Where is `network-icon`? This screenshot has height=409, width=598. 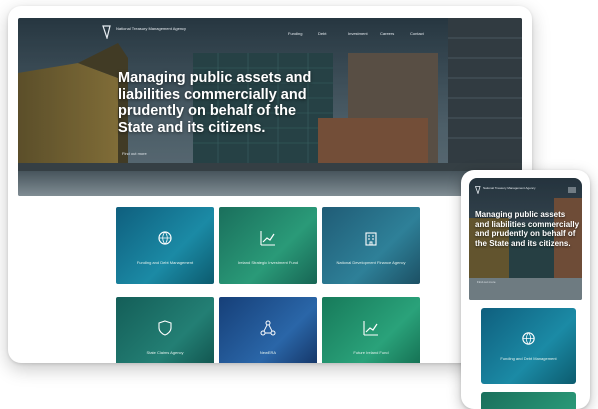 network-icon is located at coordinates (268, 328).